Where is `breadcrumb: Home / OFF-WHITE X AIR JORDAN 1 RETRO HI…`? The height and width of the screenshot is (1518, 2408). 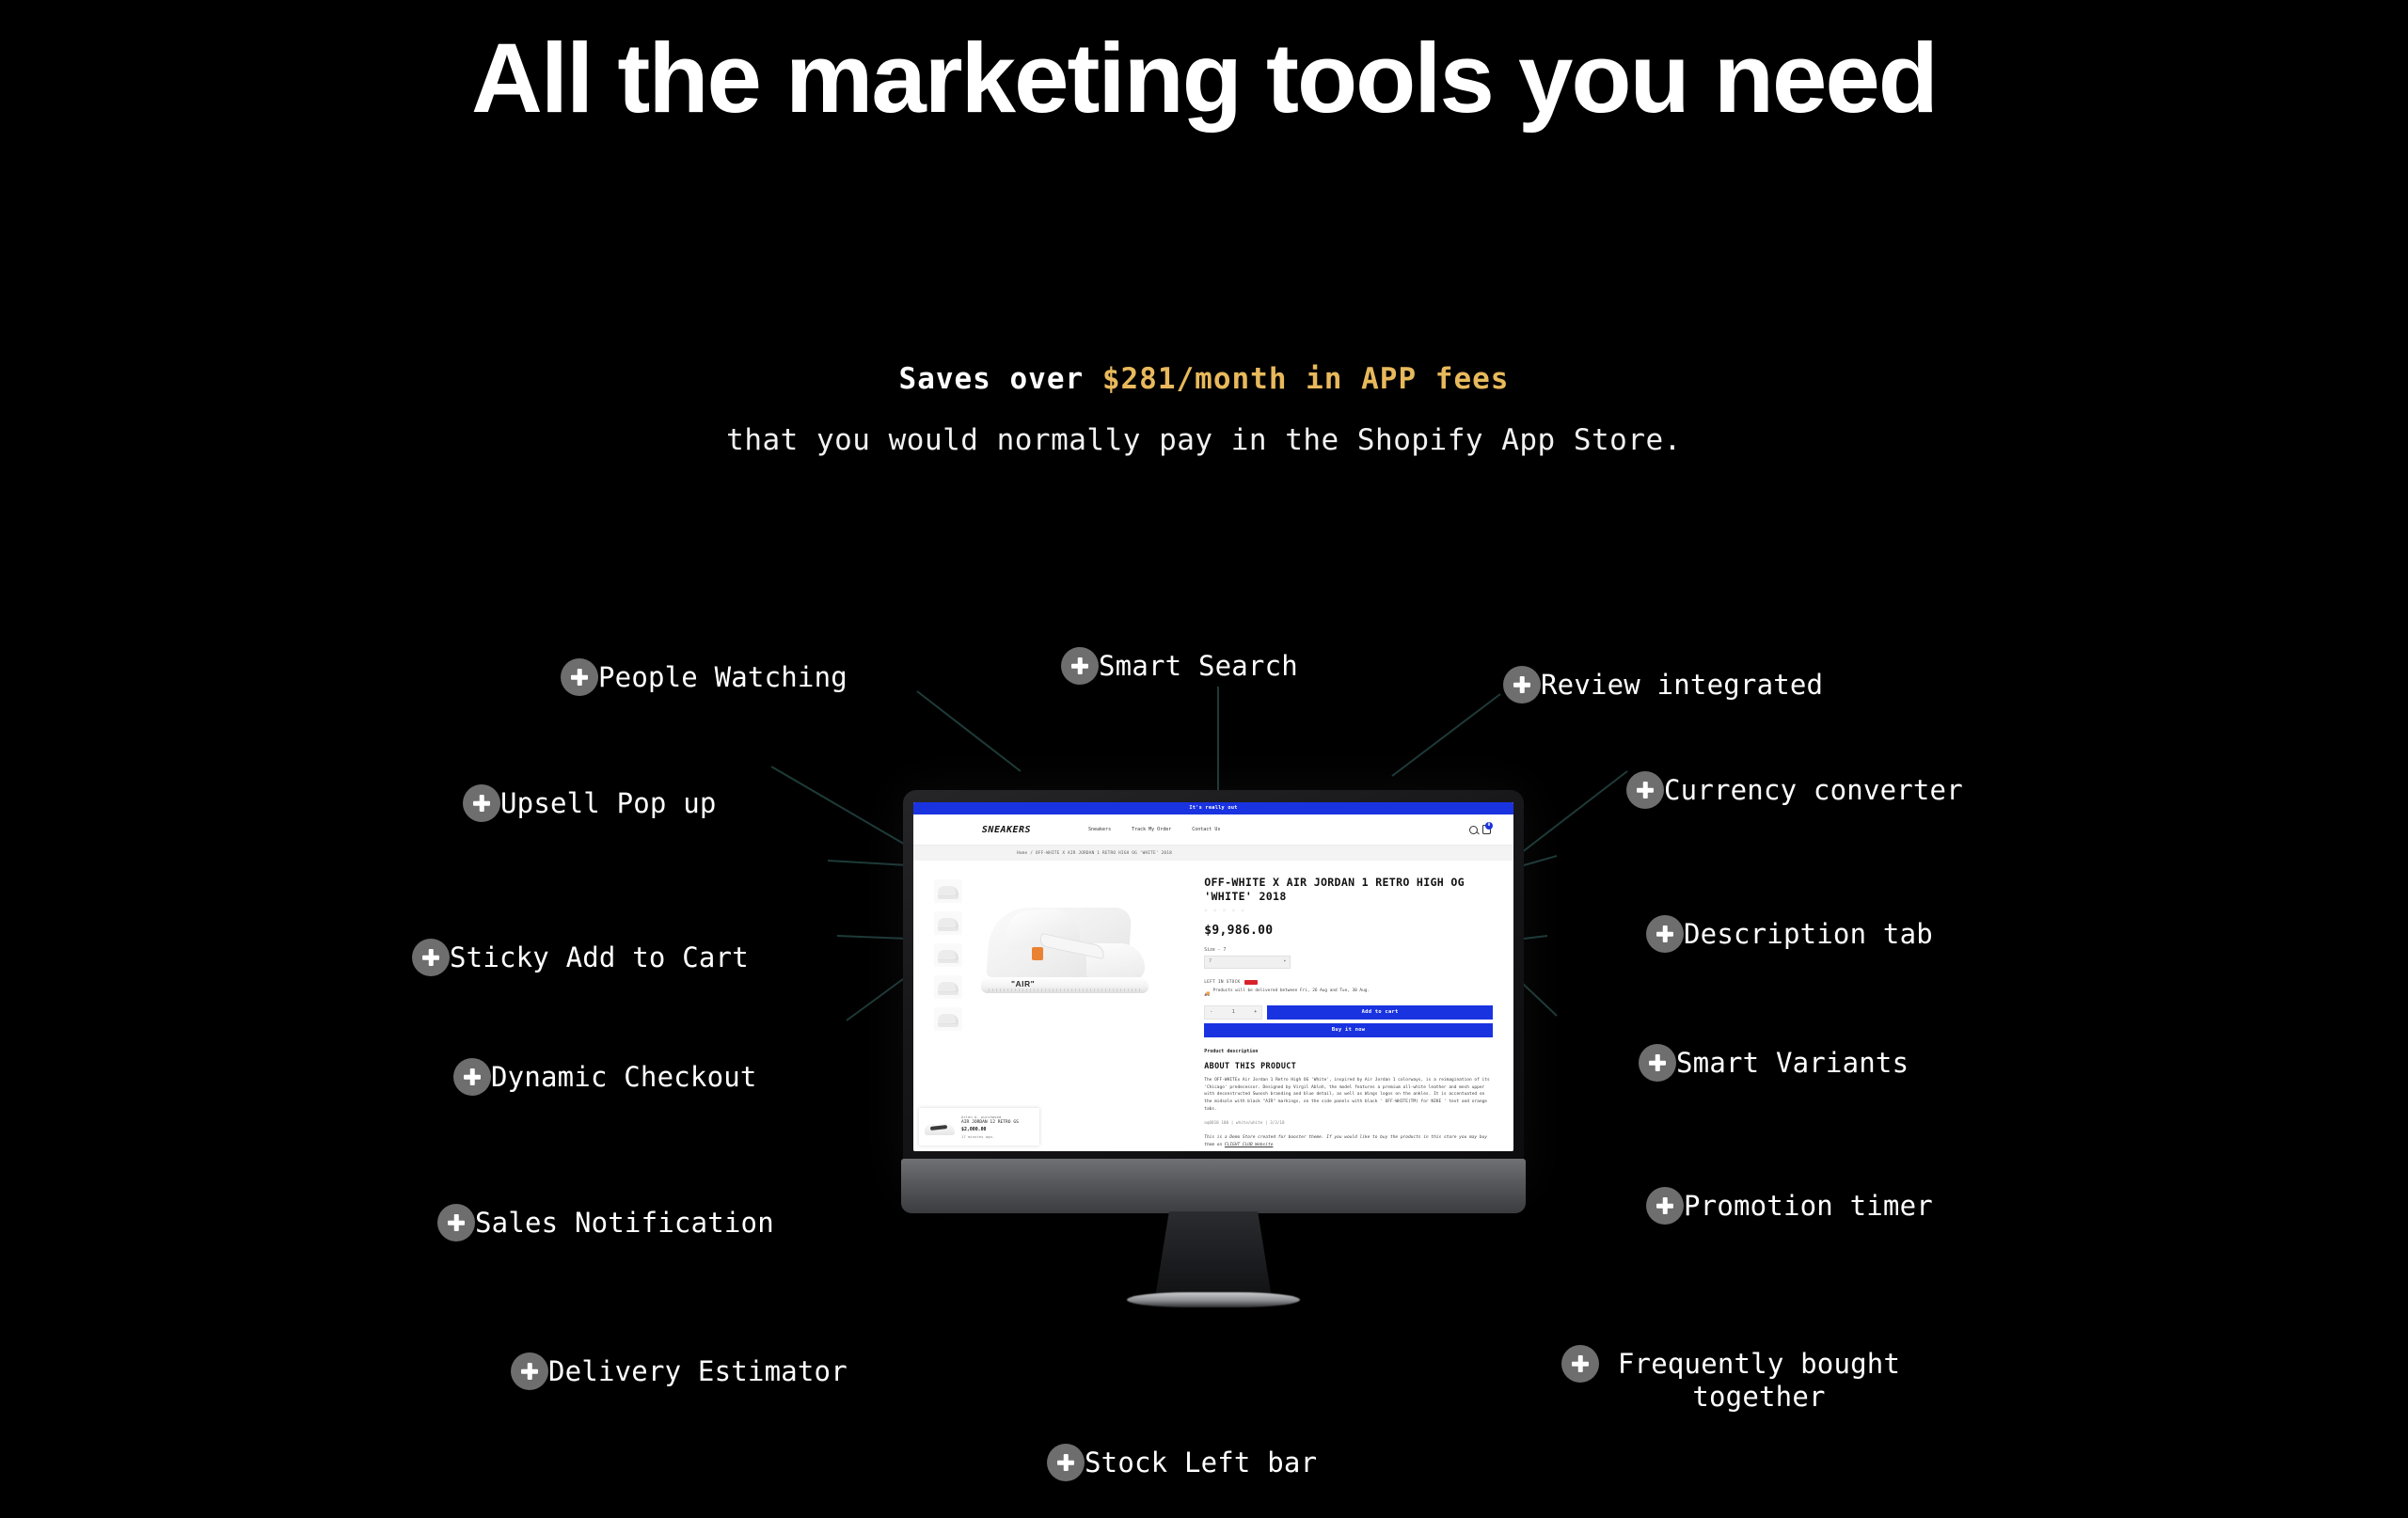 breadcrumb: Home / OFF-WHITE X AIR JORDAN 1 RETRO HI… is located at coordinates (1213, 853).